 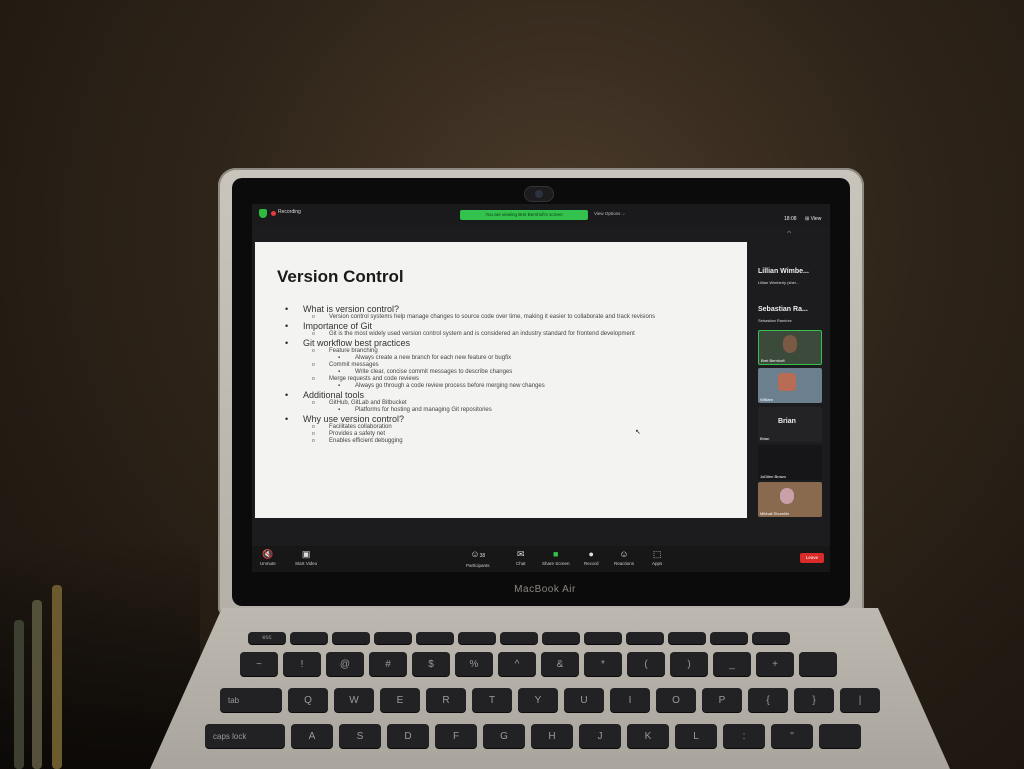 I want to click on keyboard-key: %, so click(x=474, y=664).